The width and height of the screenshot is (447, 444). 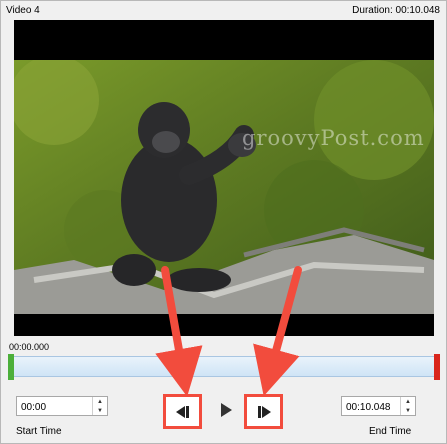 I want to click on play-button, so click(x=226, y=410).